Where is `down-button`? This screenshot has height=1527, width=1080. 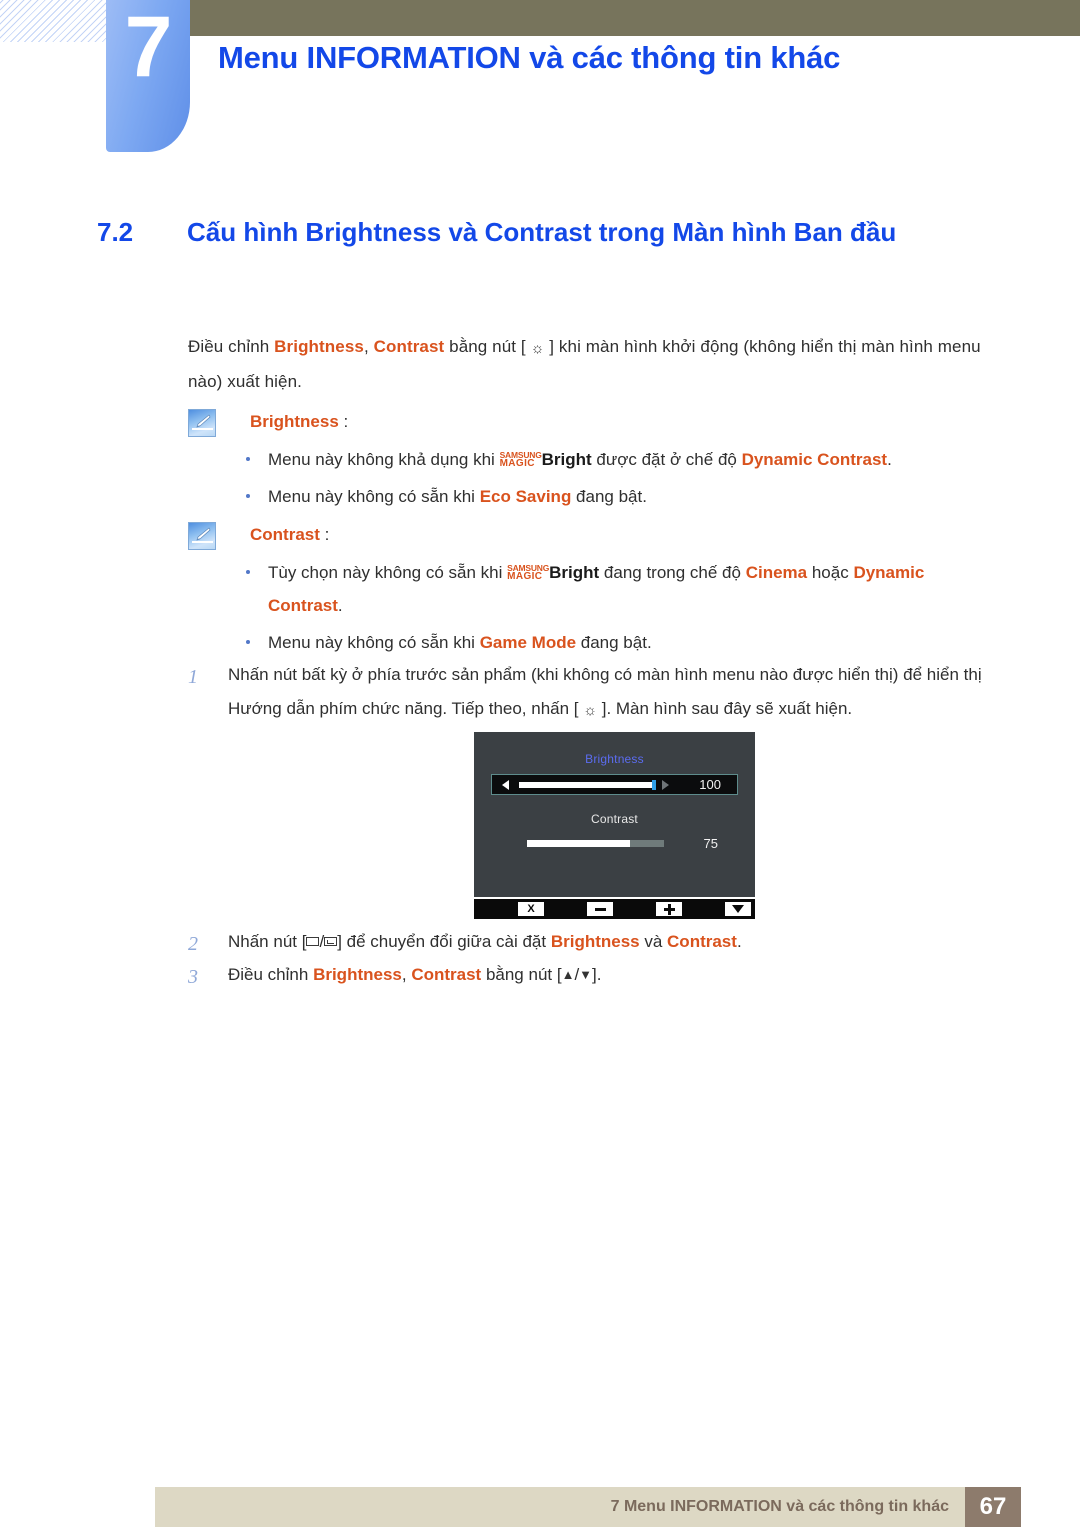
down-button is located at coordinates (738, 909).